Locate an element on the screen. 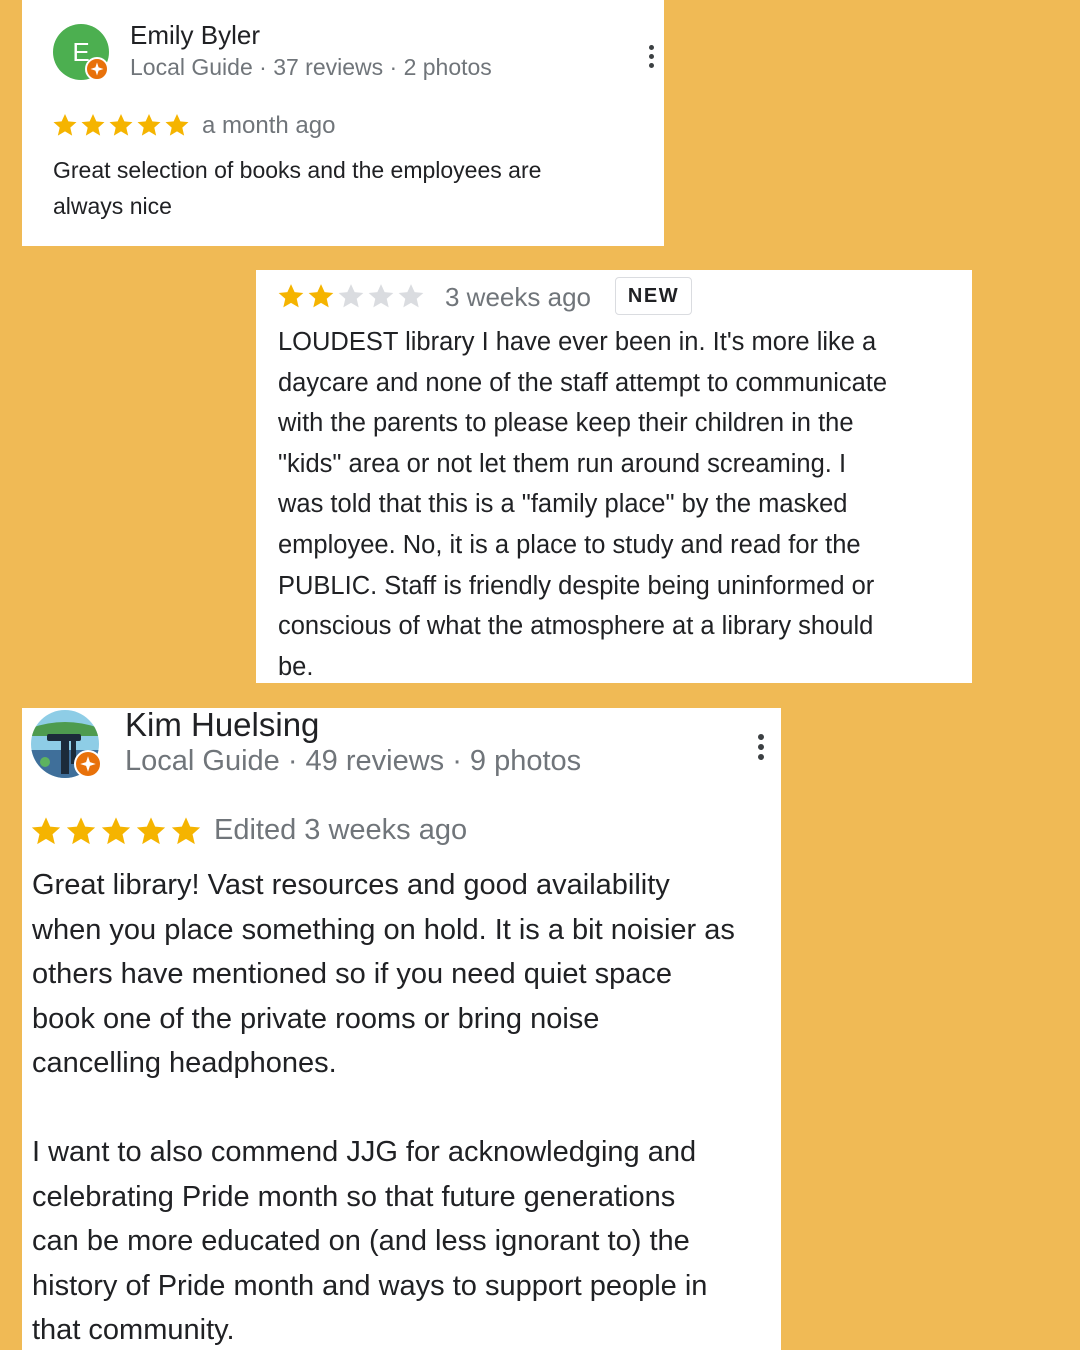 This screenshot has height=1350, width=1080. review-time: a month ago is located at coordinates (269, 125).